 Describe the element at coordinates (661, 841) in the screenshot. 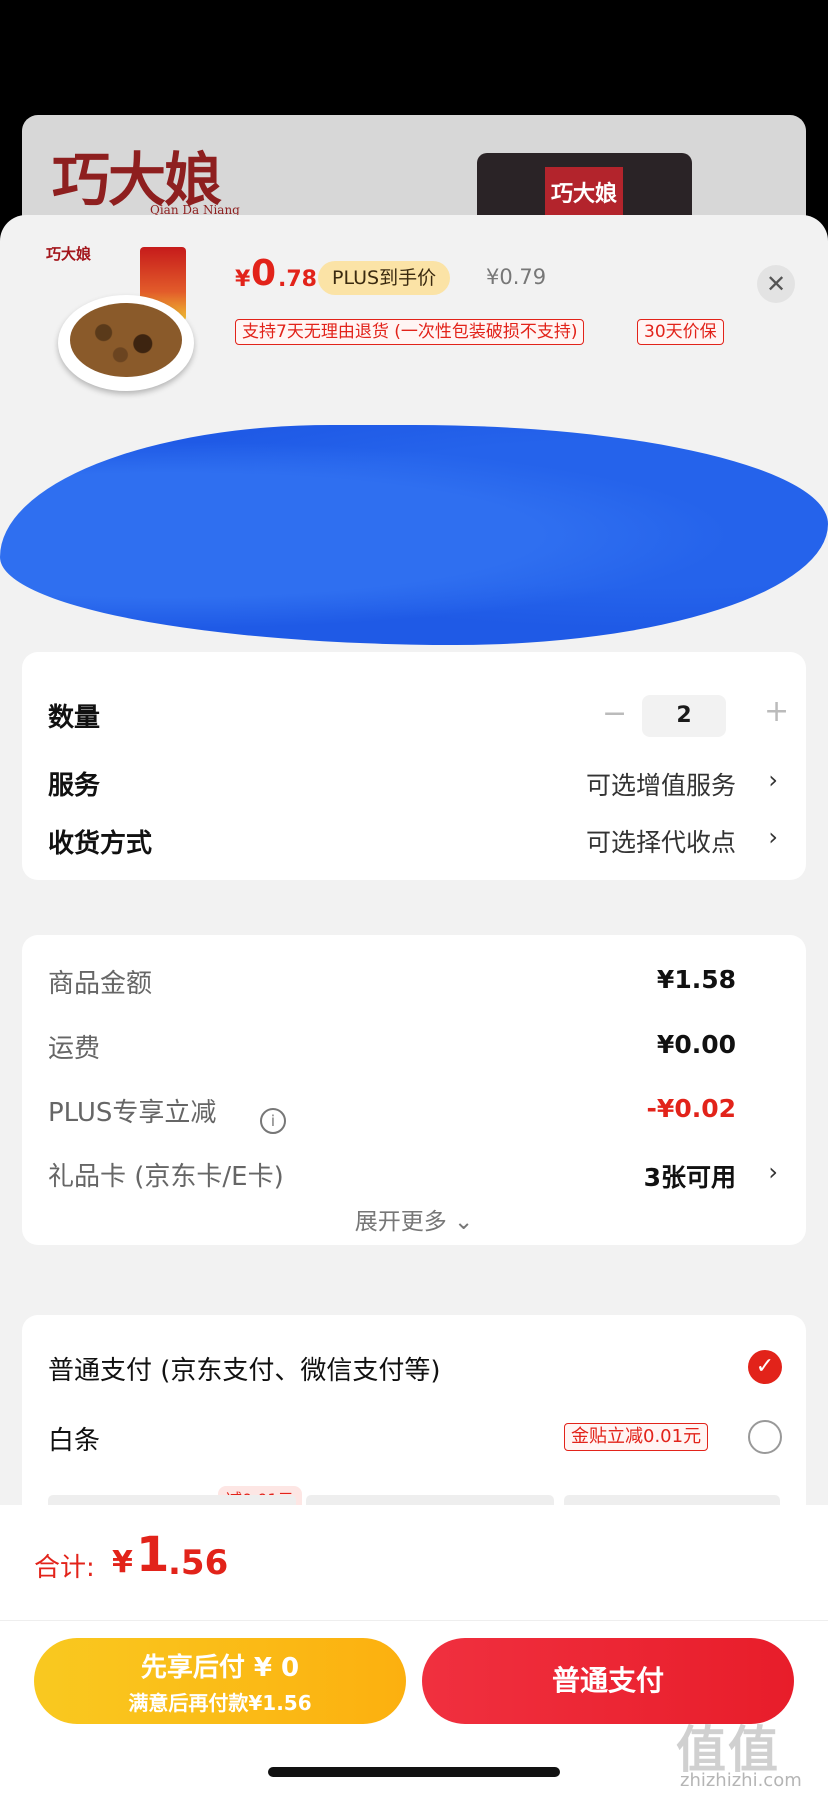

I see `delivery-value: 可选择代收点` at that location.